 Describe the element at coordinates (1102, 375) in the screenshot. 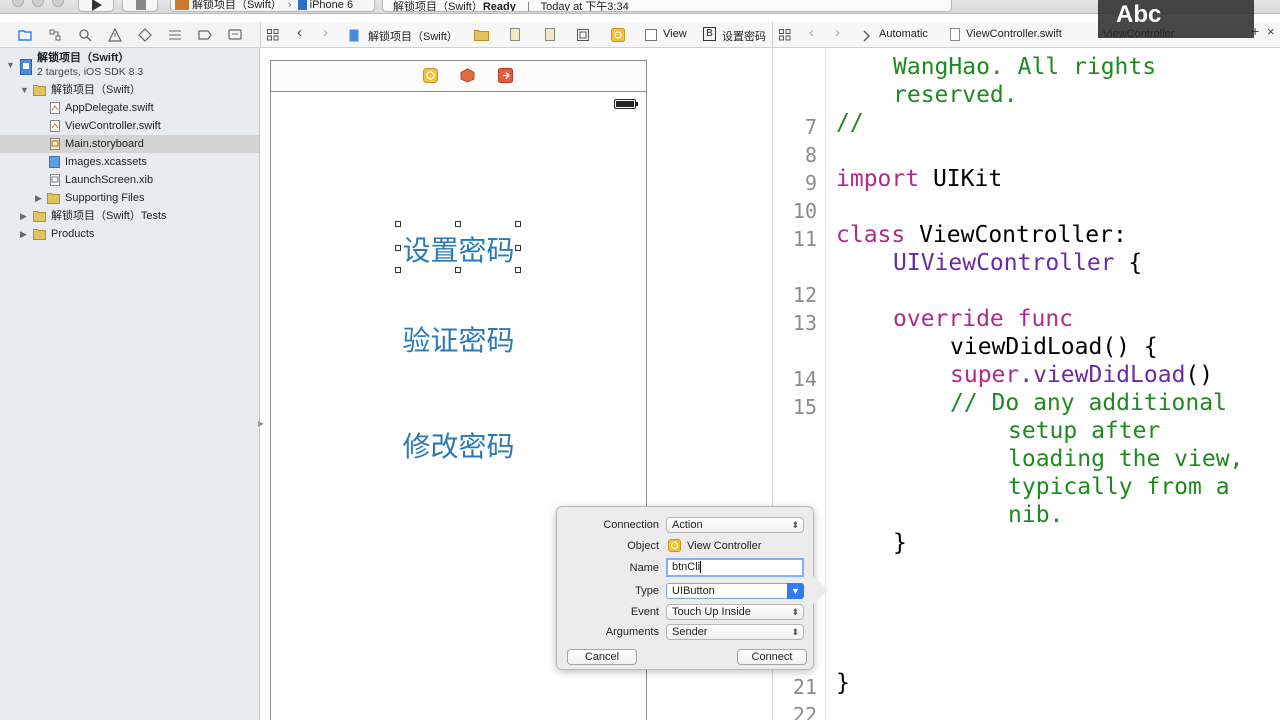

I see `code-method: .viewDidLoad` at that location.